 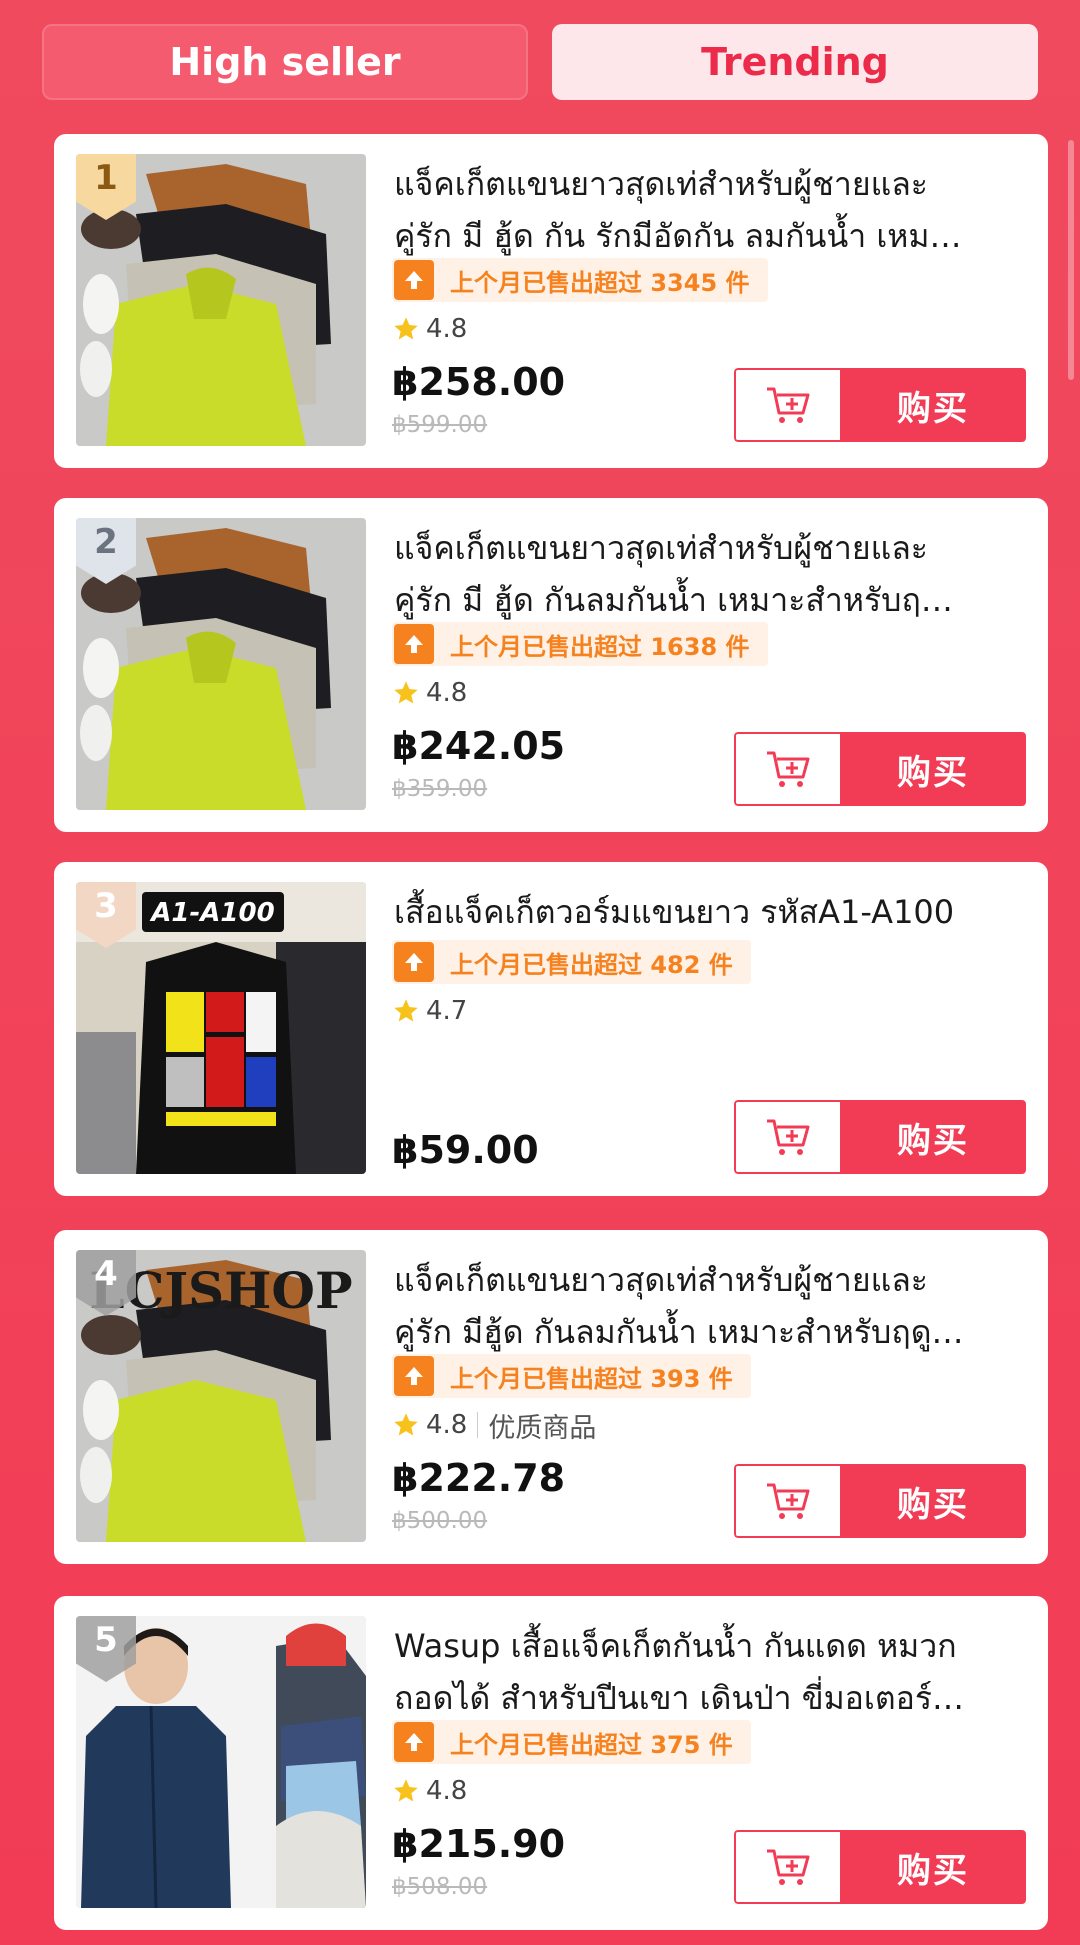 I want to click on sold-text: 上个月已售出超过 375 件, so click(x=591, y=1744).